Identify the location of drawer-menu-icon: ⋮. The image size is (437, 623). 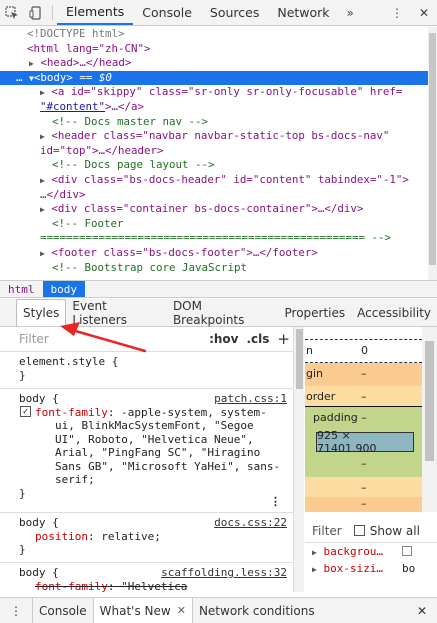
(16, 610).